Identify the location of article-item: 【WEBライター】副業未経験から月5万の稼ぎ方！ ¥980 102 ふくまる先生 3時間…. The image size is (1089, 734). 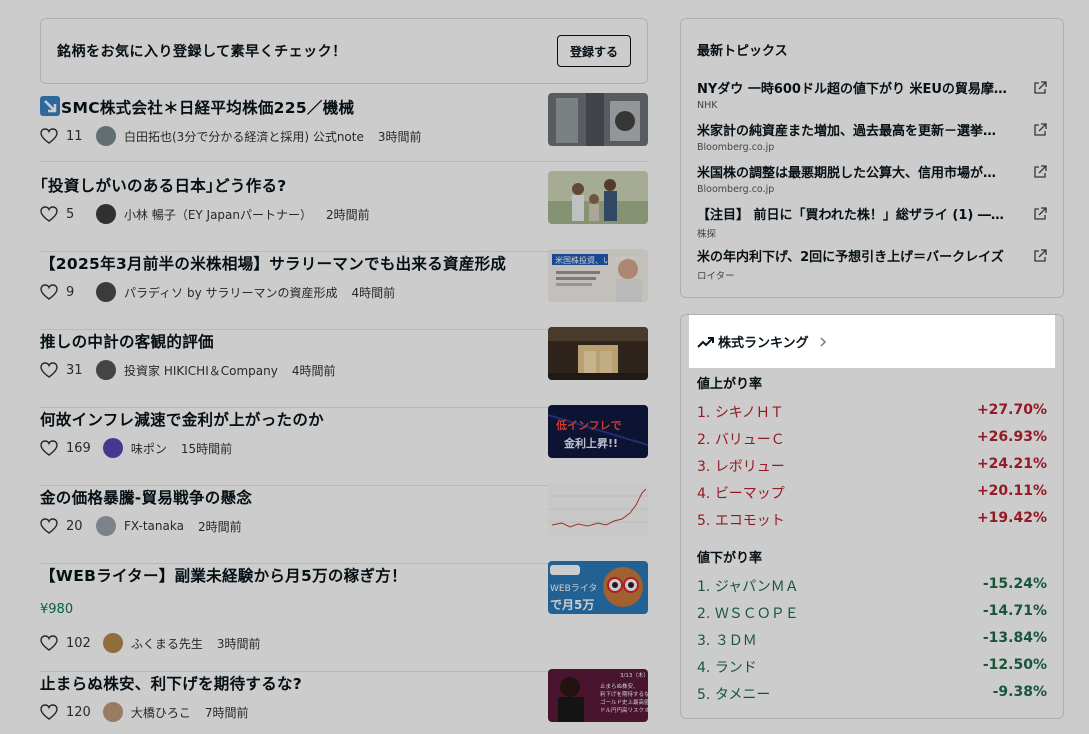
(344, 616).